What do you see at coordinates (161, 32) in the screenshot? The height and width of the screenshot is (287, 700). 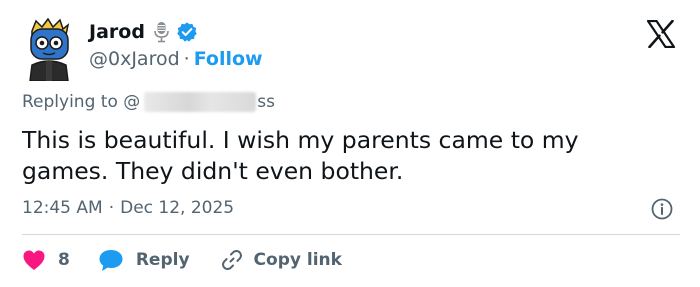 I see `microphone-icon` at bounding box center [161, 32].